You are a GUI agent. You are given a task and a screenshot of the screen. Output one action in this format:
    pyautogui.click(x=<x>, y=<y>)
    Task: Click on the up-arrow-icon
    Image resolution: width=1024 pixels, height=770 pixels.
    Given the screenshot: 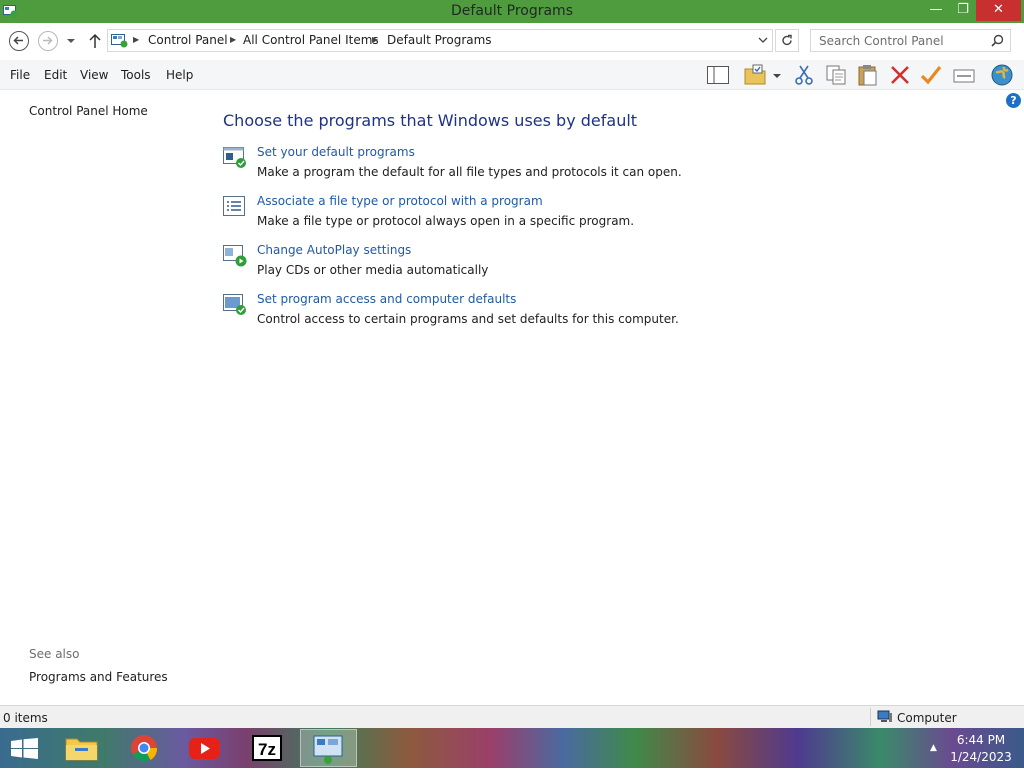 What is the action you would take?
    pyautogui.click(x=95, y=41)
    